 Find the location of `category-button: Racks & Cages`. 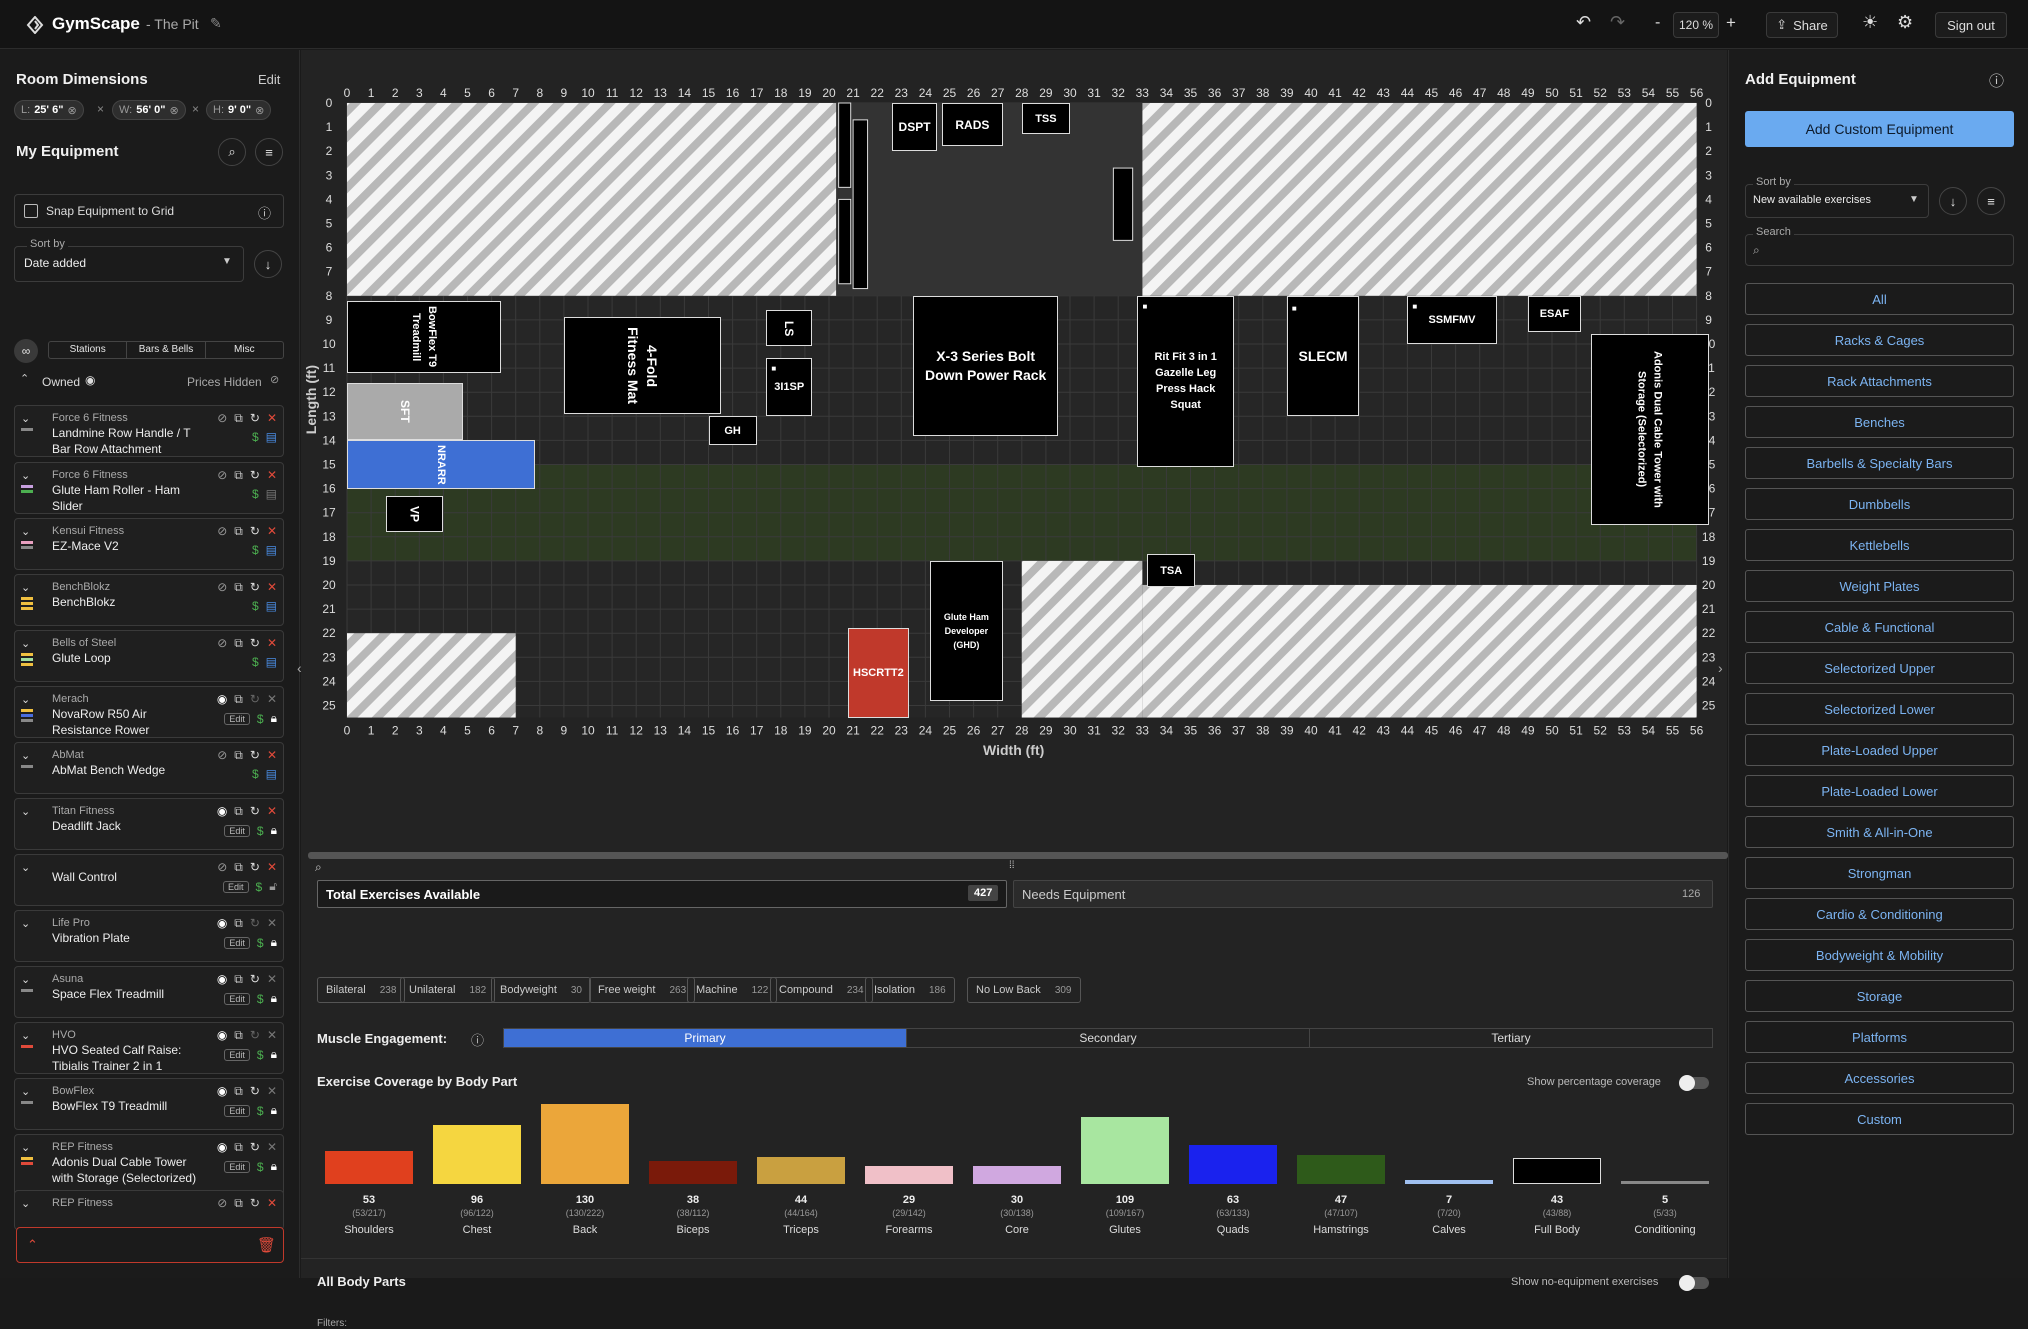

category-button: Racks & Cages is located at coordinates (1879, 340).